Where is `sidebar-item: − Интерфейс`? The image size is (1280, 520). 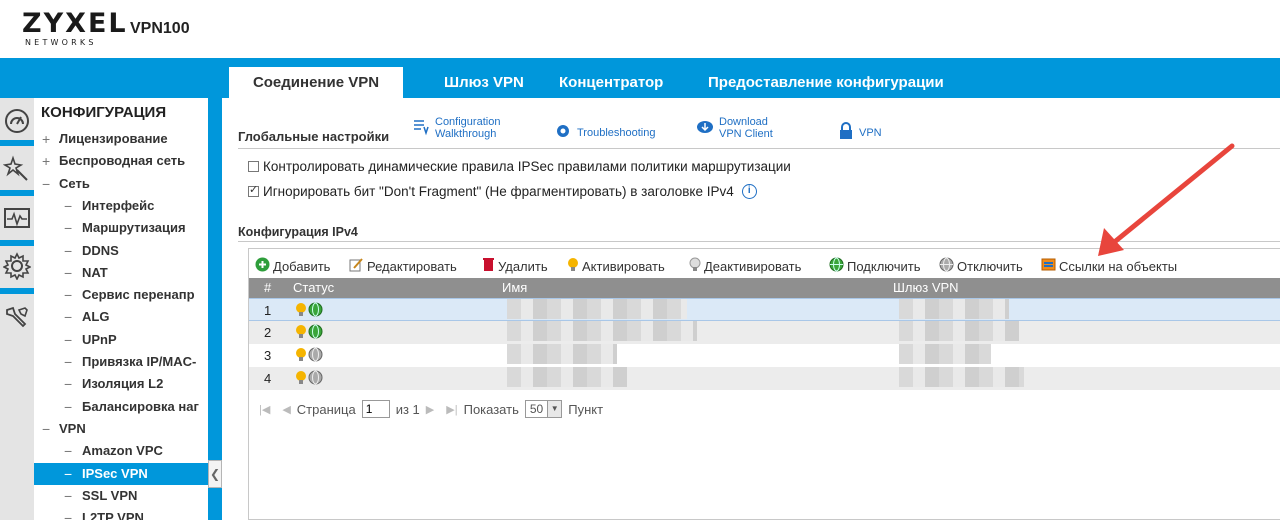
sidebar-item: − Интерфейс is located at coordinates (121, 206).